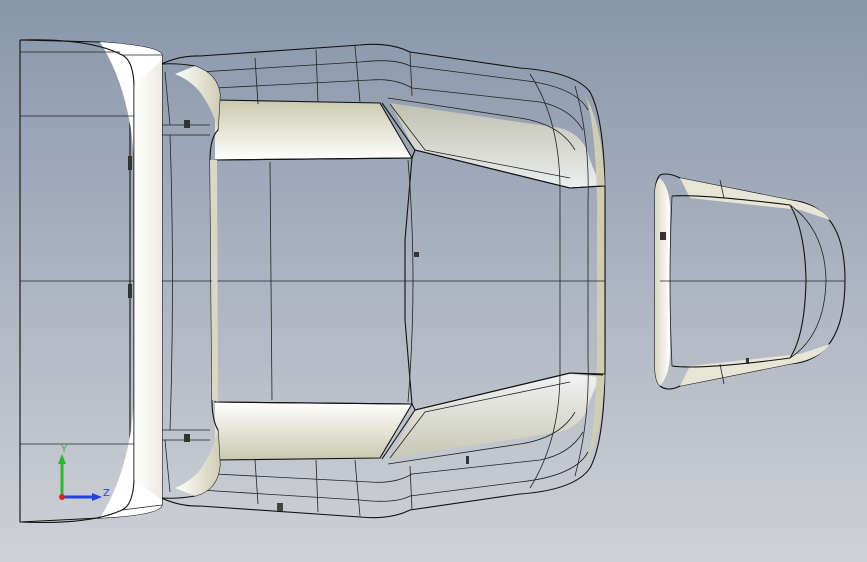  What do you see at coordinates (106, 493) in the screenshot?
I see `z-axis-label: Z` at bounding box center [106, 493].